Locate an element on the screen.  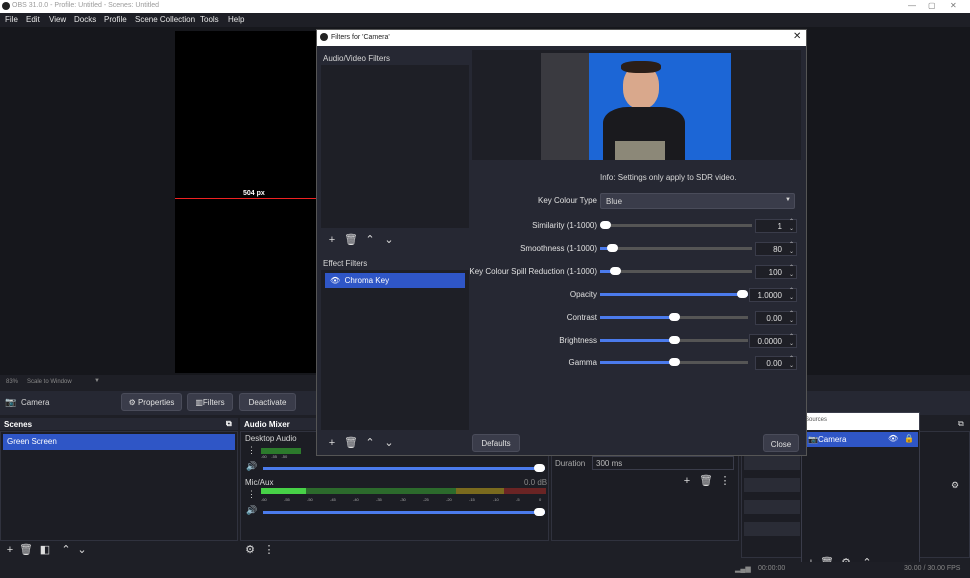
setting-spinbox: 1.0000 ⌃ ⌄ is located at coordinates (773, 295).